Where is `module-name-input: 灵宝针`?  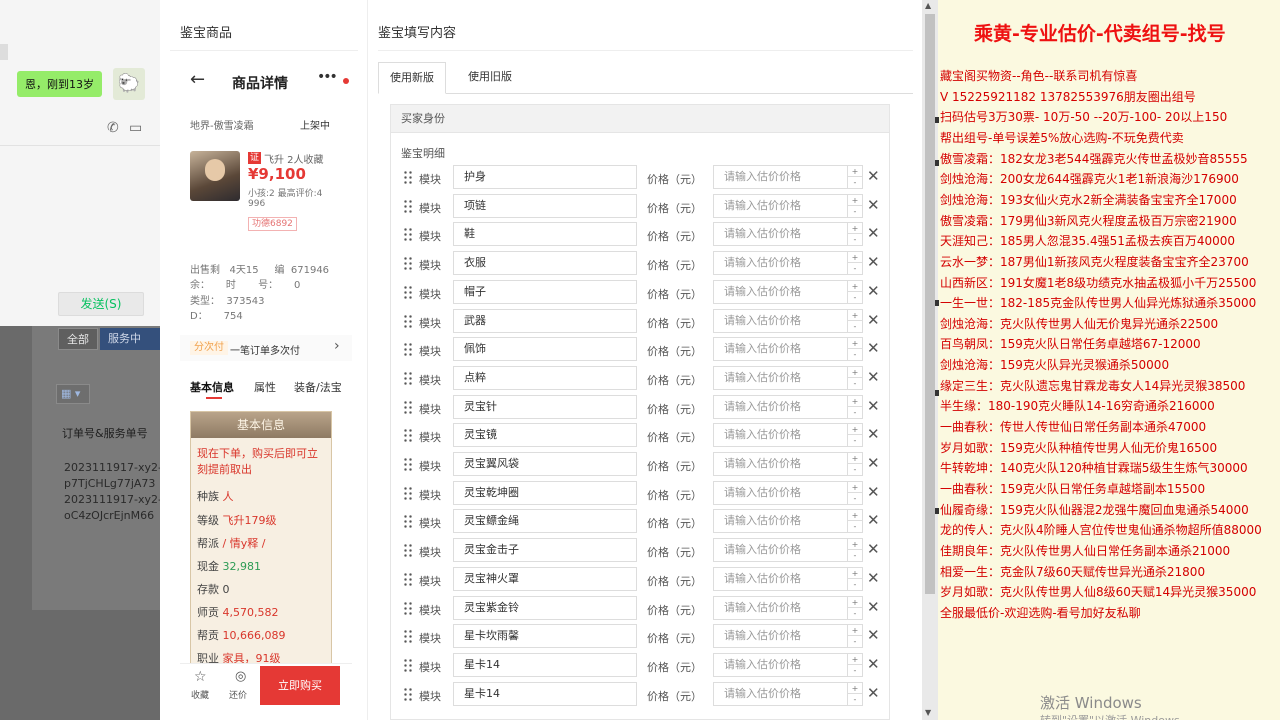
module-name-input: 灵宝针 is located at coordinates (545, 406).